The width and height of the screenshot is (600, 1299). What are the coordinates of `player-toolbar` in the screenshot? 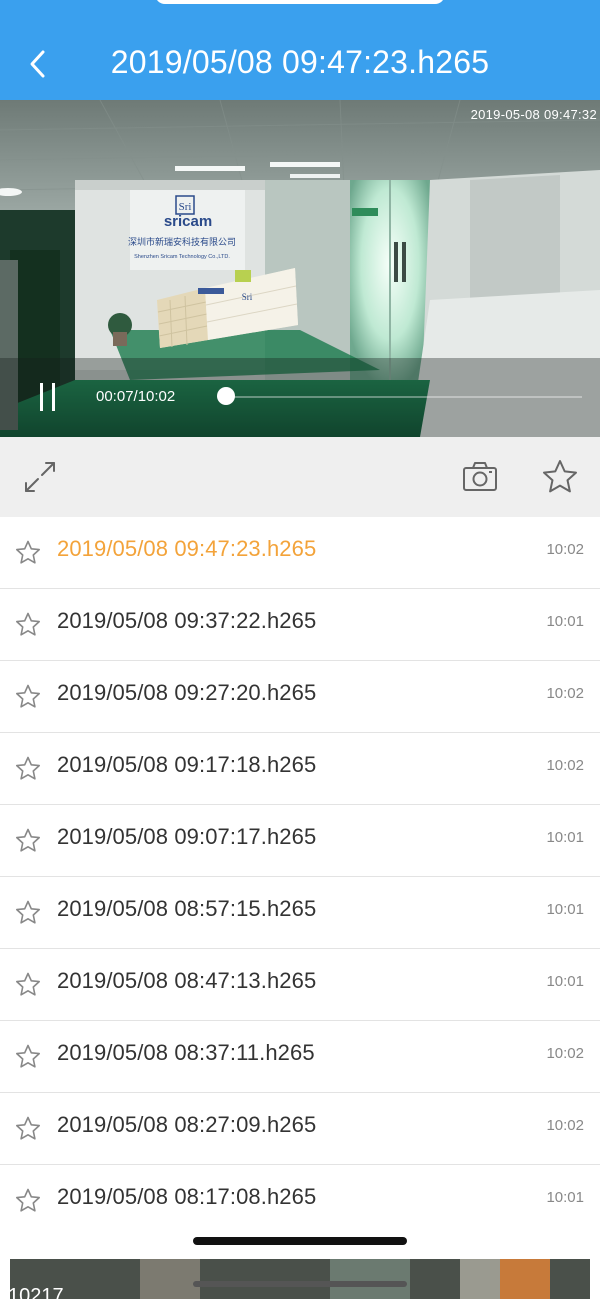 It's located at (300, 477).